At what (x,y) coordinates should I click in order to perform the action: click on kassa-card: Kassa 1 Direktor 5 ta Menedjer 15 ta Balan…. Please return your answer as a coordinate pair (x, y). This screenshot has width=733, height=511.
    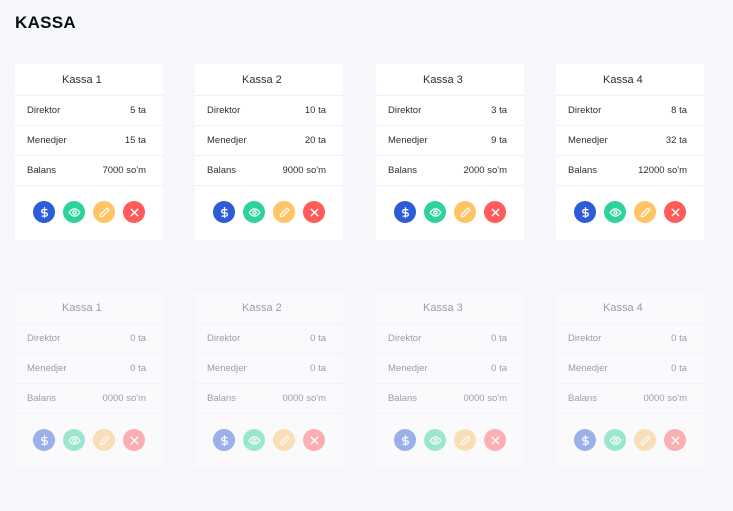
    Looking at the image, I should click on (89, 152).